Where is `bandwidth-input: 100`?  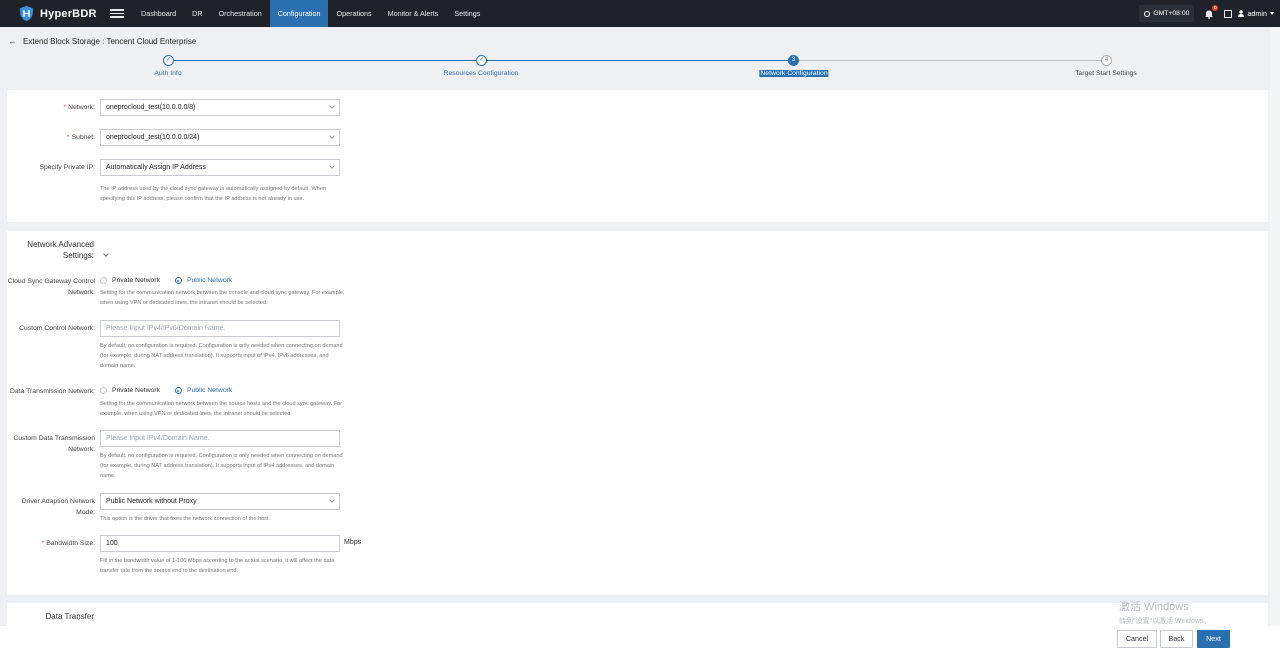 bandwidth-input: 100 is located at coordinates (220, 543).